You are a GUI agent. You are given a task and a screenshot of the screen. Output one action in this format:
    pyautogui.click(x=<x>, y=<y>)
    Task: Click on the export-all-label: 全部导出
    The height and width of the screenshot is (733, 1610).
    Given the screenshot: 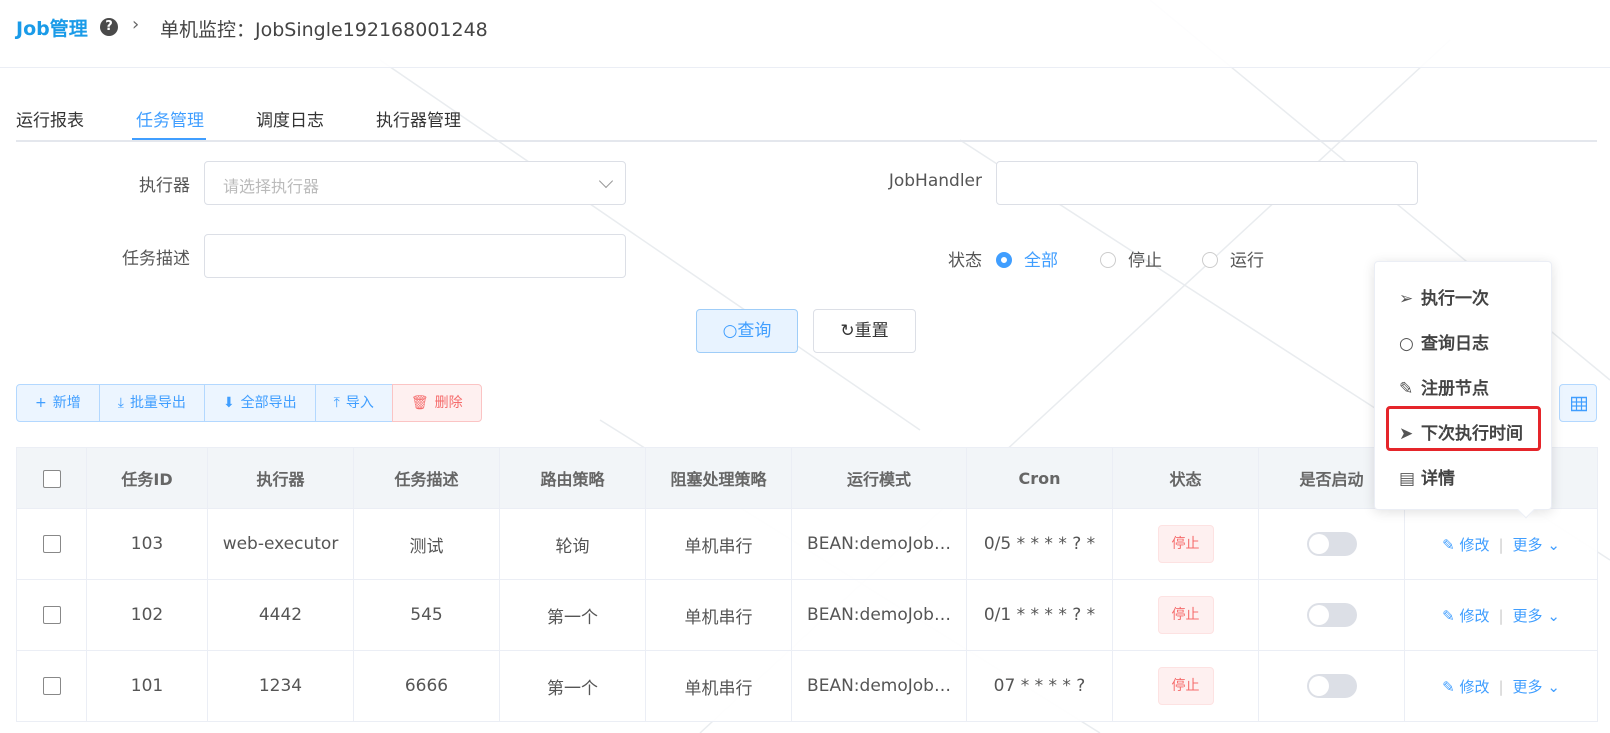 What is the action you would take?
    pyautogui.click(x=268, y=403)
    